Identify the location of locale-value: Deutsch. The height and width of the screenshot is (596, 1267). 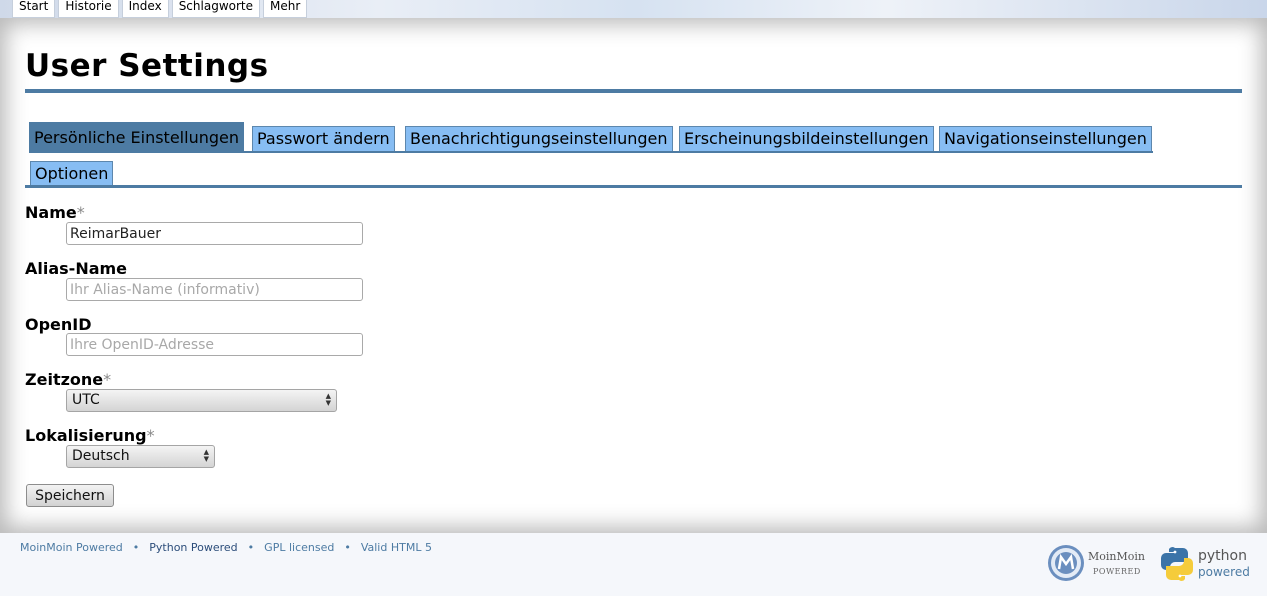
(101, 456).